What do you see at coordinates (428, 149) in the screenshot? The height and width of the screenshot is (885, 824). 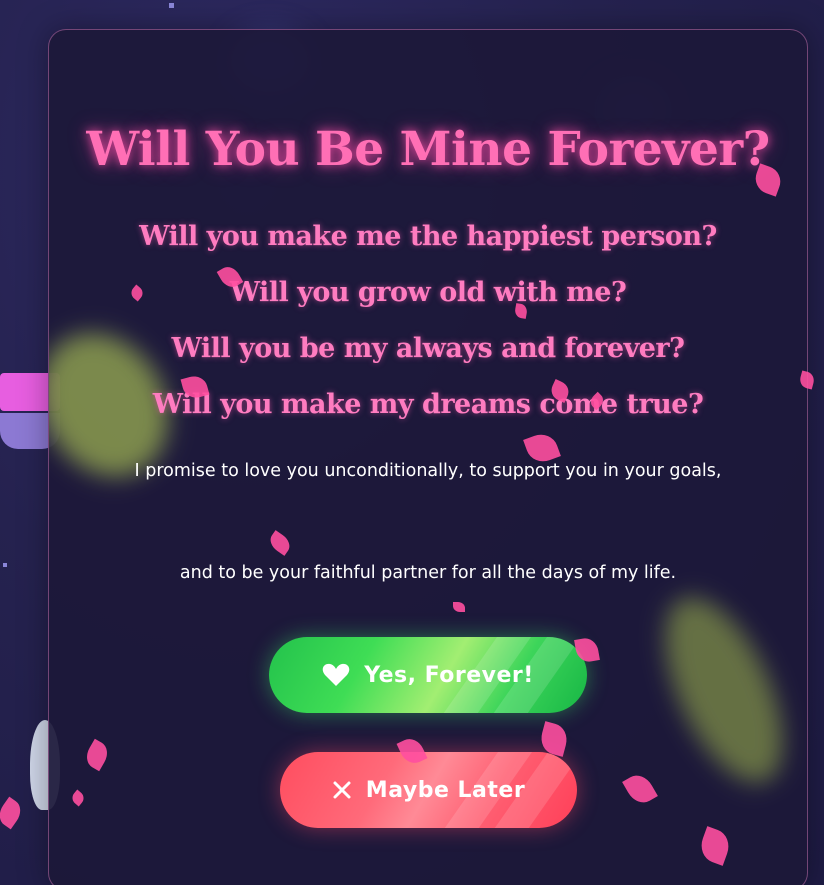 I see `page-title: Will You Be Mine Forever?` at bounding box center [428, 149].